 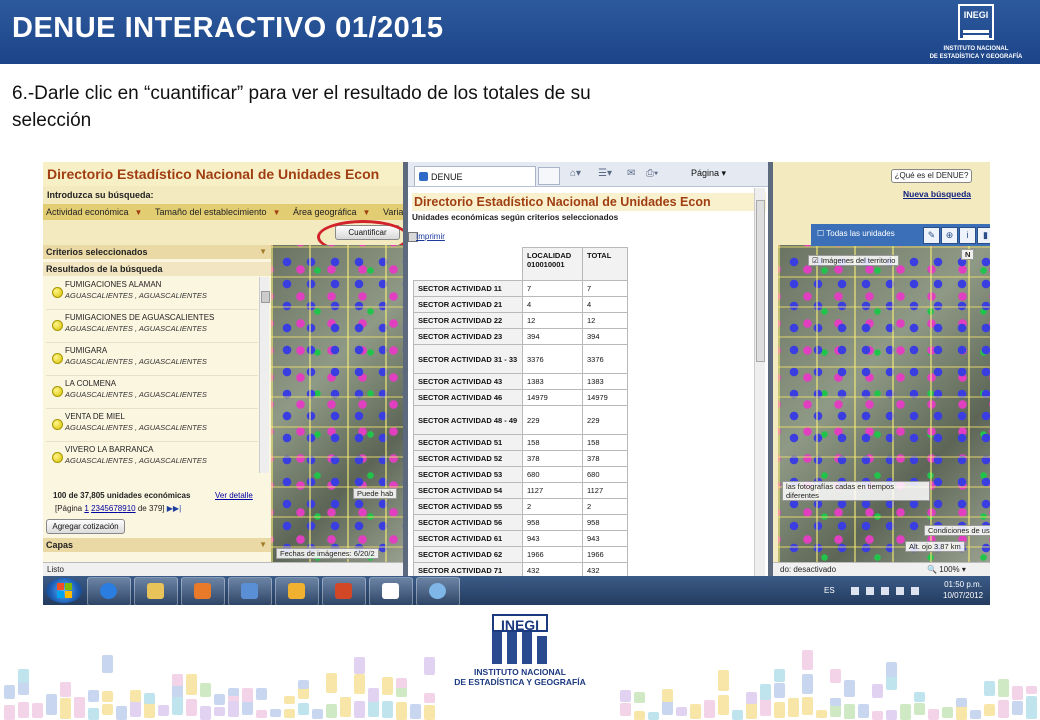 I want to click on localidad-cell: 12, so click(x=552, y=320).